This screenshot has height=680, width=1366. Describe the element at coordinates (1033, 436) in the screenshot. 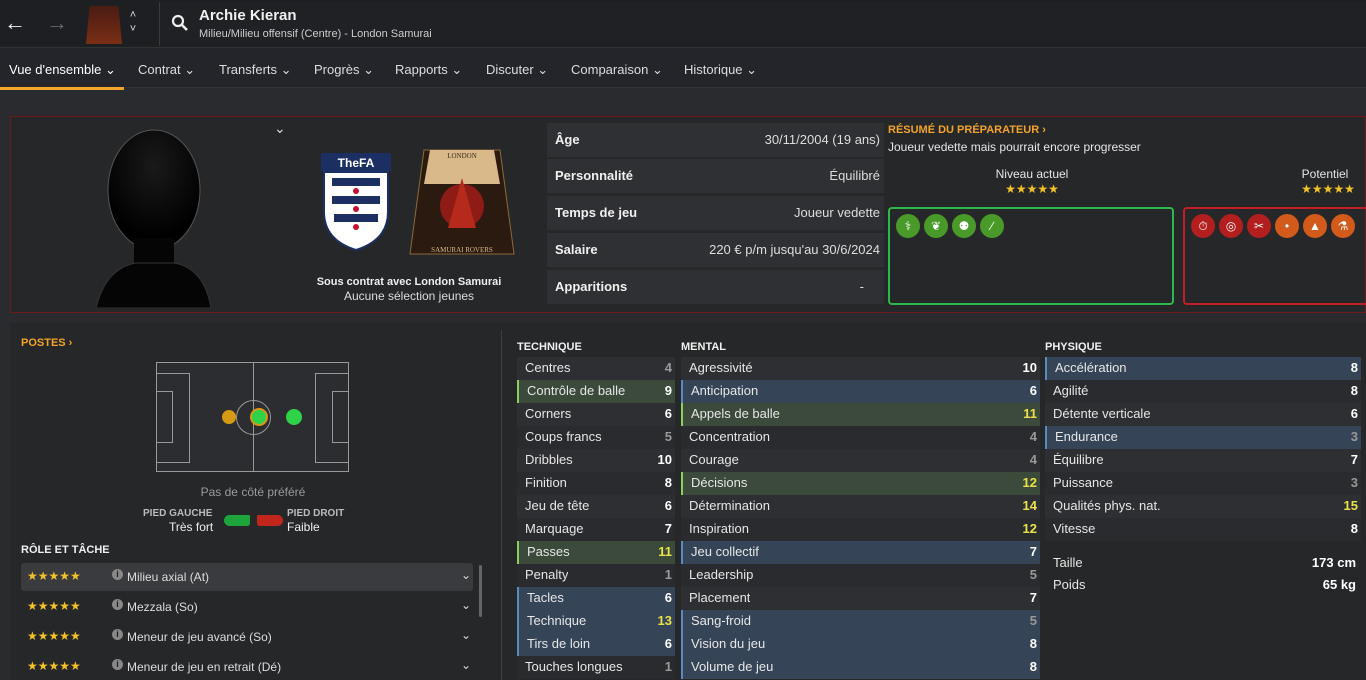

I see `attribute-value: 4` at that location.